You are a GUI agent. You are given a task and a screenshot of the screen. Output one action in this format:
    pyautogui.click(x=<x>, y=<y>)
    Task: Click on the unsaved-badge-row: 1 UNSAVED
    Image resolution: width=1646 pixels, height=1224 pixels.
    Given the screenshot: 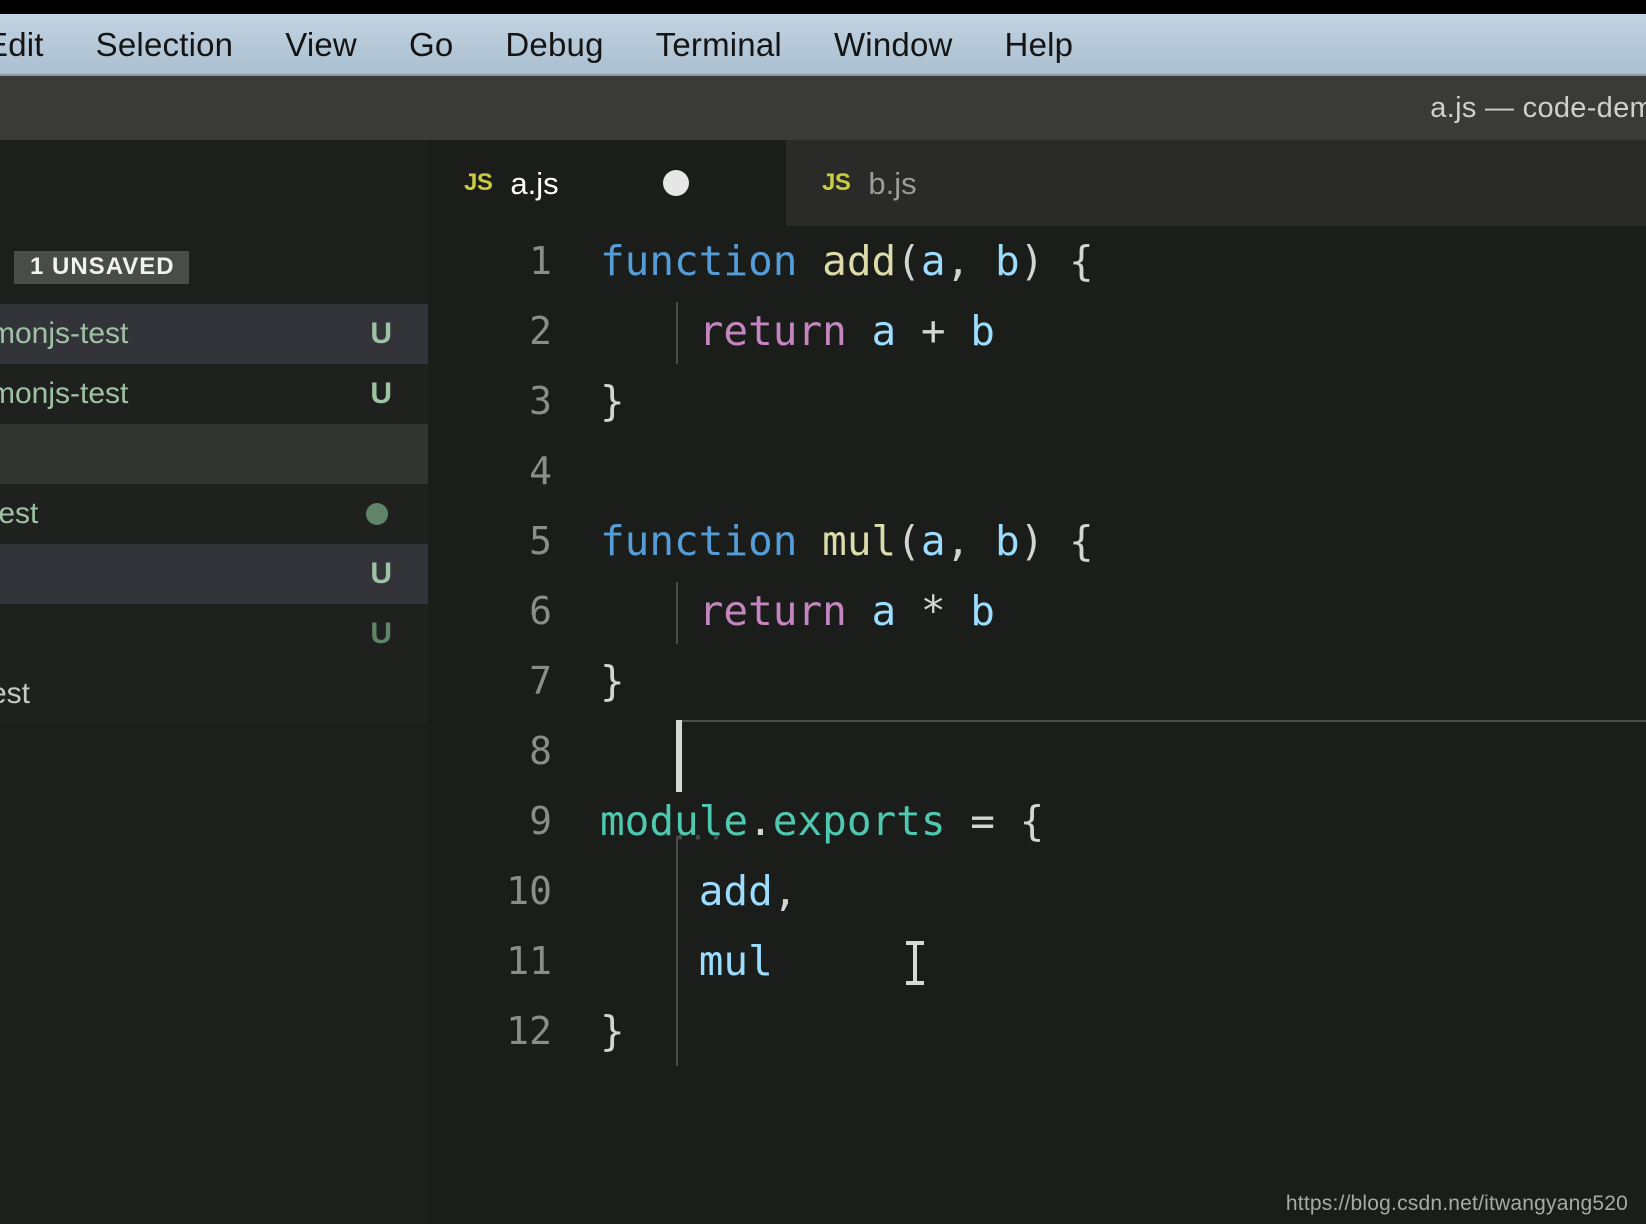 What is the action you would take?
    pyautogui.click(x=214, y=267)
    